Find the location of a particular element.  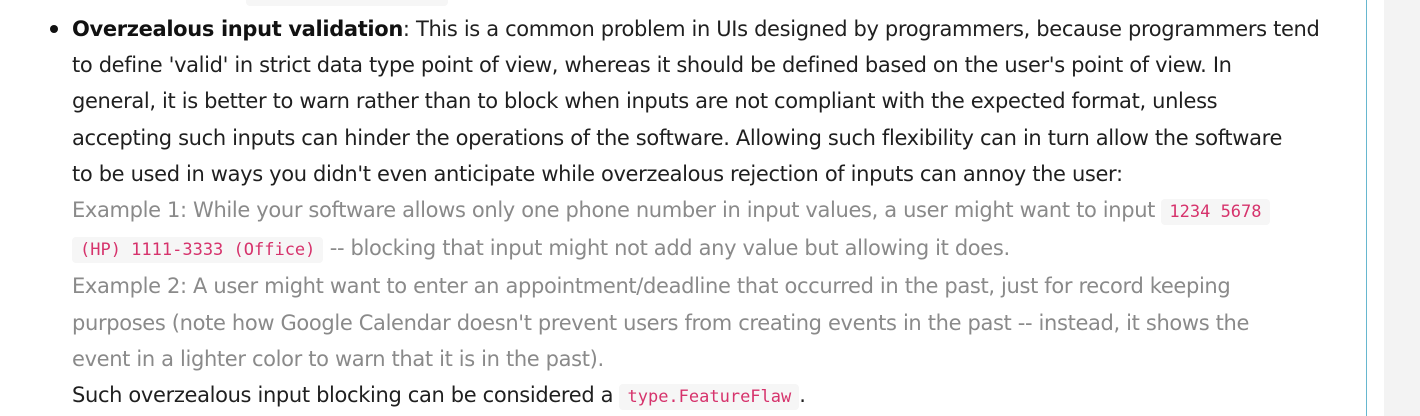

phone-code-part-1: 1234 5678 is located at coordinates (1215, 212).